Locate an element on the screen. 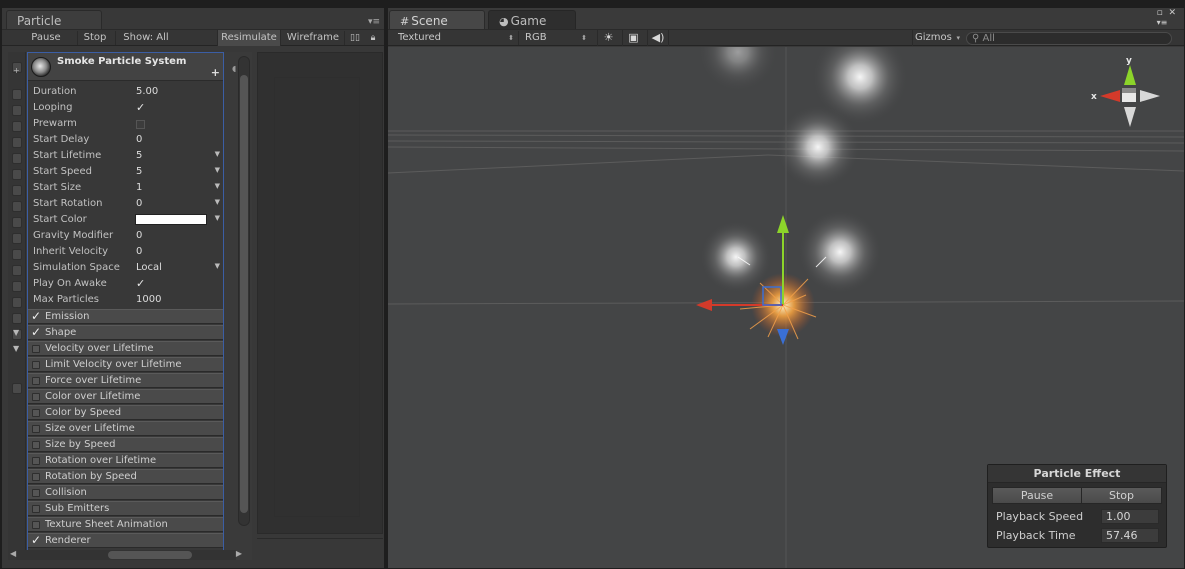 This screenshot has width=1185, height=569. scroll-right-arrow-icon: ▶ is located at coordinates (239, 553).